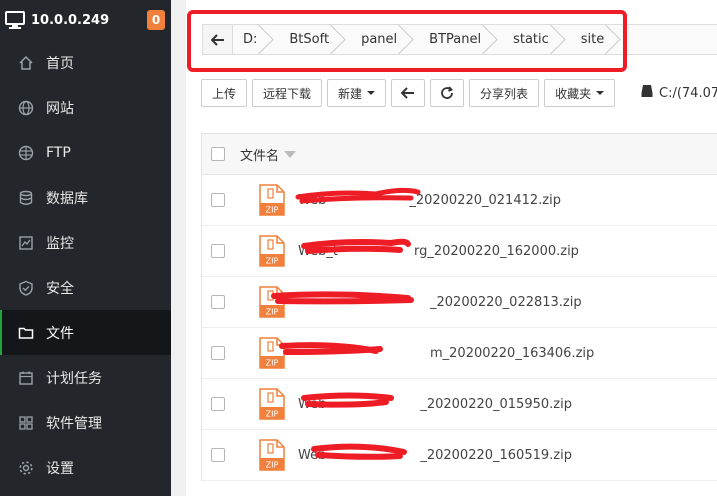 The height and width of the screenshot is (496, 717). I want to click on server-ip: 10.0.0.249, so click(70, 20).